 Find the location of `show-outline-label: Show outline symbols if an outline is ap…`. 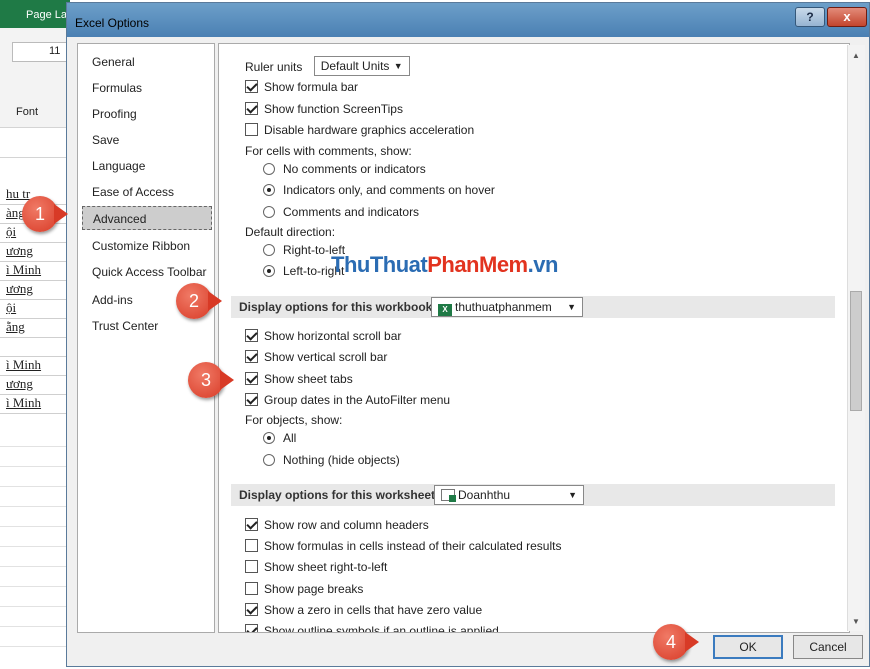

show-outline-label: Show outline symbols if an outline is ap… is located at coordinates (381, 628).